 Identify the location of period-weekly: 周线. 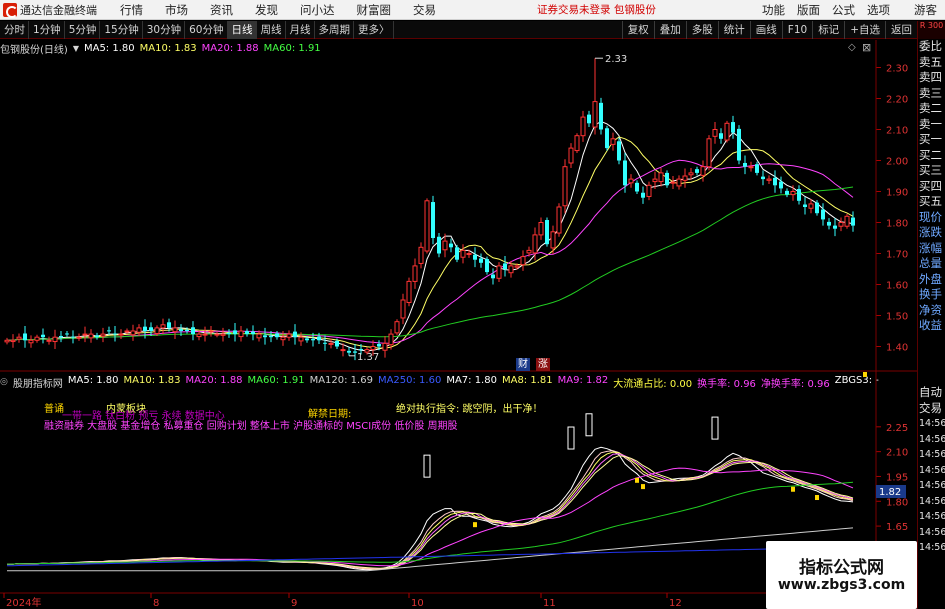
(271, 29).